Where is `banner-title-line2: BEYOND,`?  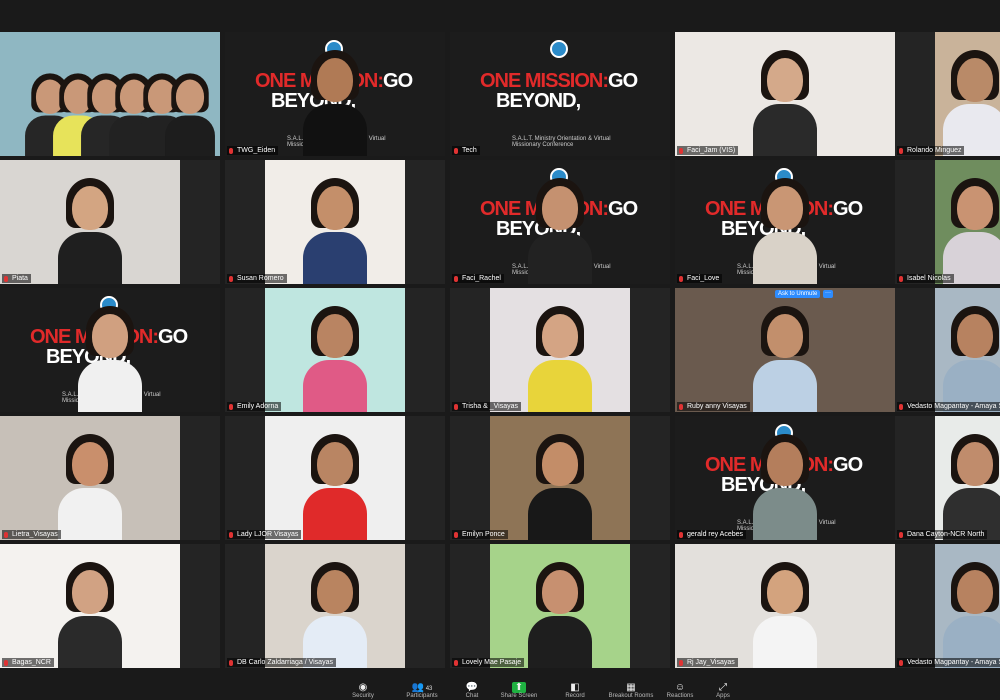 banner-title-line2: BEYOND, is located at coordinates (538, 101).